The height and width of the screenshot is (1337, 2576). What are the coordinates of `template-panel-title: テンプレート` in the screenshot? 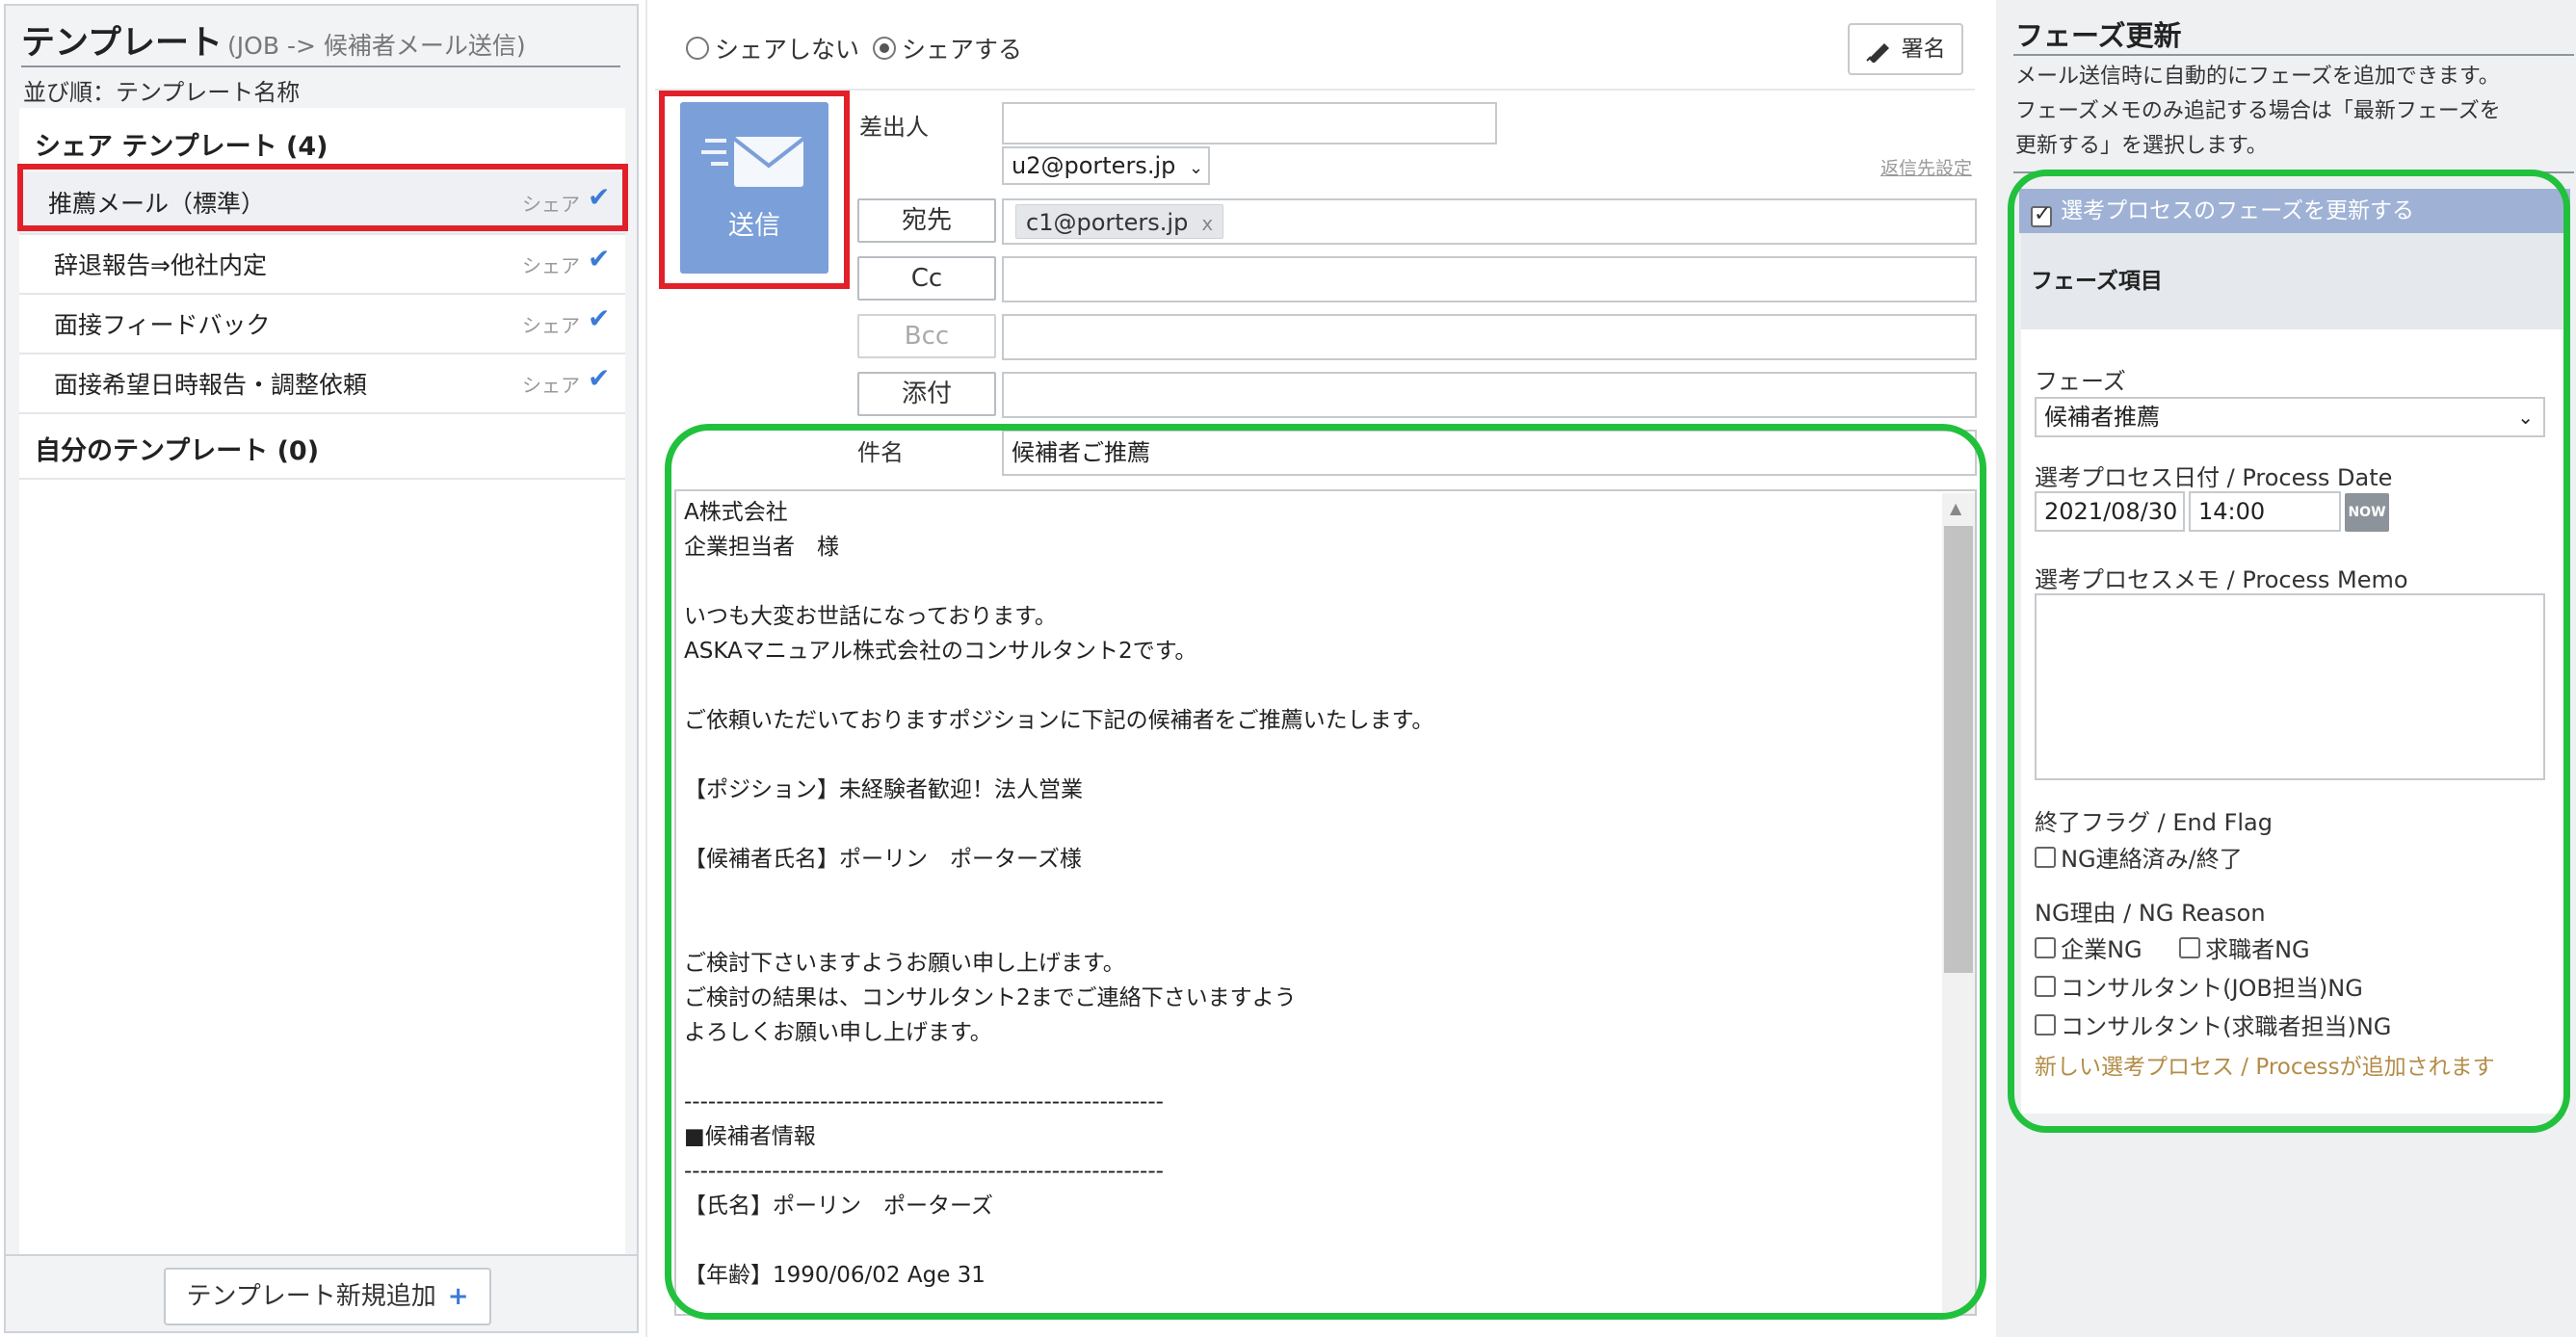 It's located at (122, 43).